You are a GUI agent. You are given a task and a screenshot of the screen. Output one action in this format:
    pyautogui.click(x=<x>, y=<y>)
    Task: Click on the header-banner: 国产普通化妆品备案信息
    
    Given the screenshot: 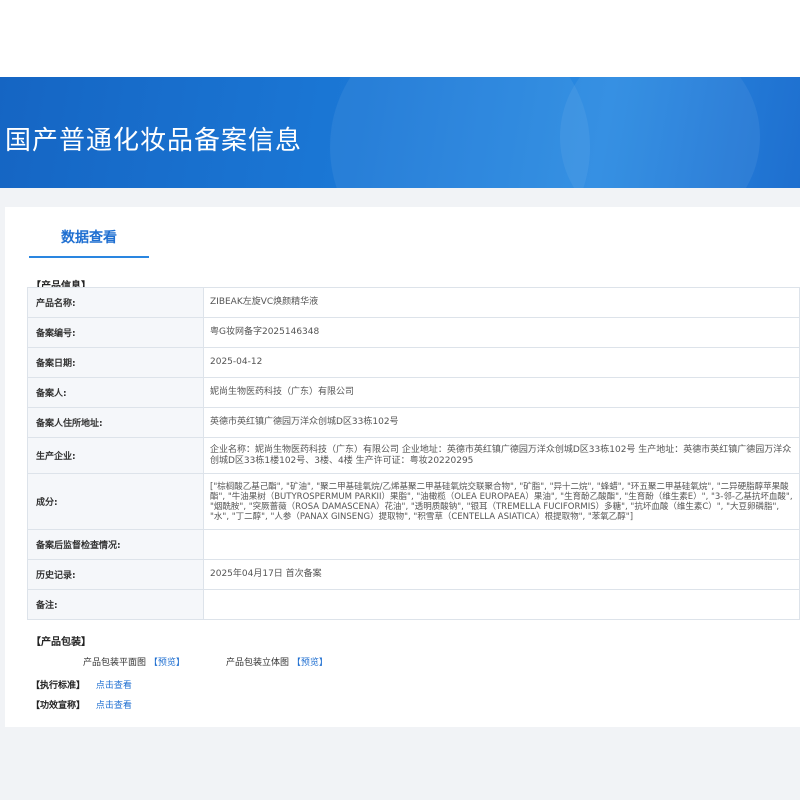 What is the action you would take?
    pyautogui.click(x=400, y=132)
    